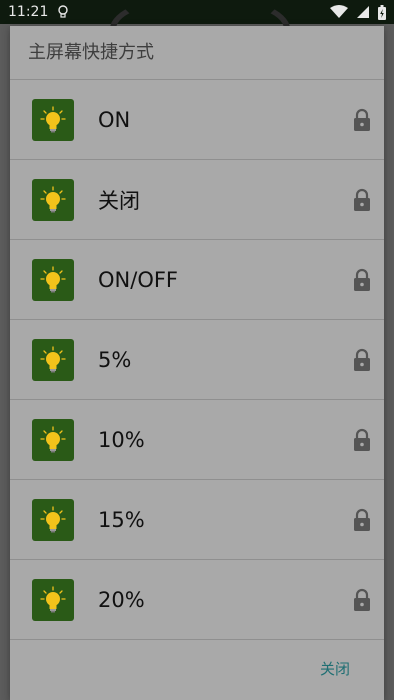  Describe the element at coordinates (382, 12) in the screenshot. I see `battery-charging-icon` at that location.